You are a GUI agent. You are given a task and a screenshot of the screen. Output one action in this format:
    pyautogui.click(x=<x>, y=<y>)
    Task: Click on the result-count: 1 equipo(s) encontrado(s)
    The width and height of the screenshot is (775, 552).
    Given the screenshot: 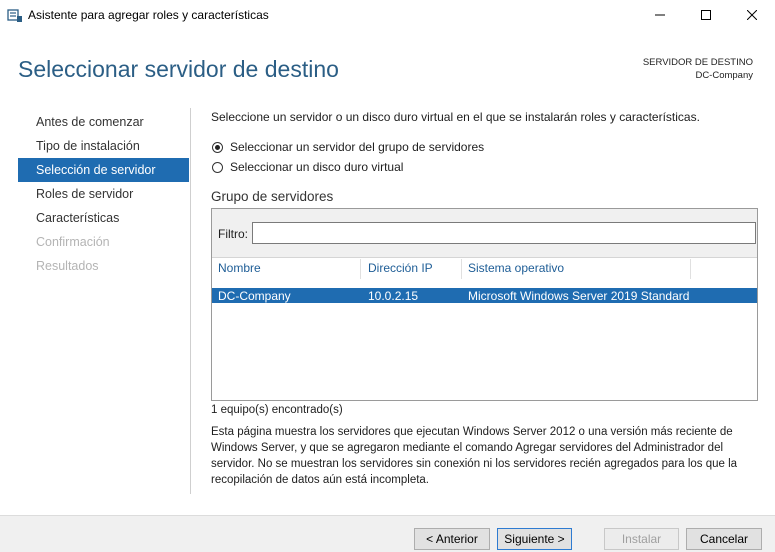 What is the action you would take?
    pyautogui.click(x=277, y=410)
    